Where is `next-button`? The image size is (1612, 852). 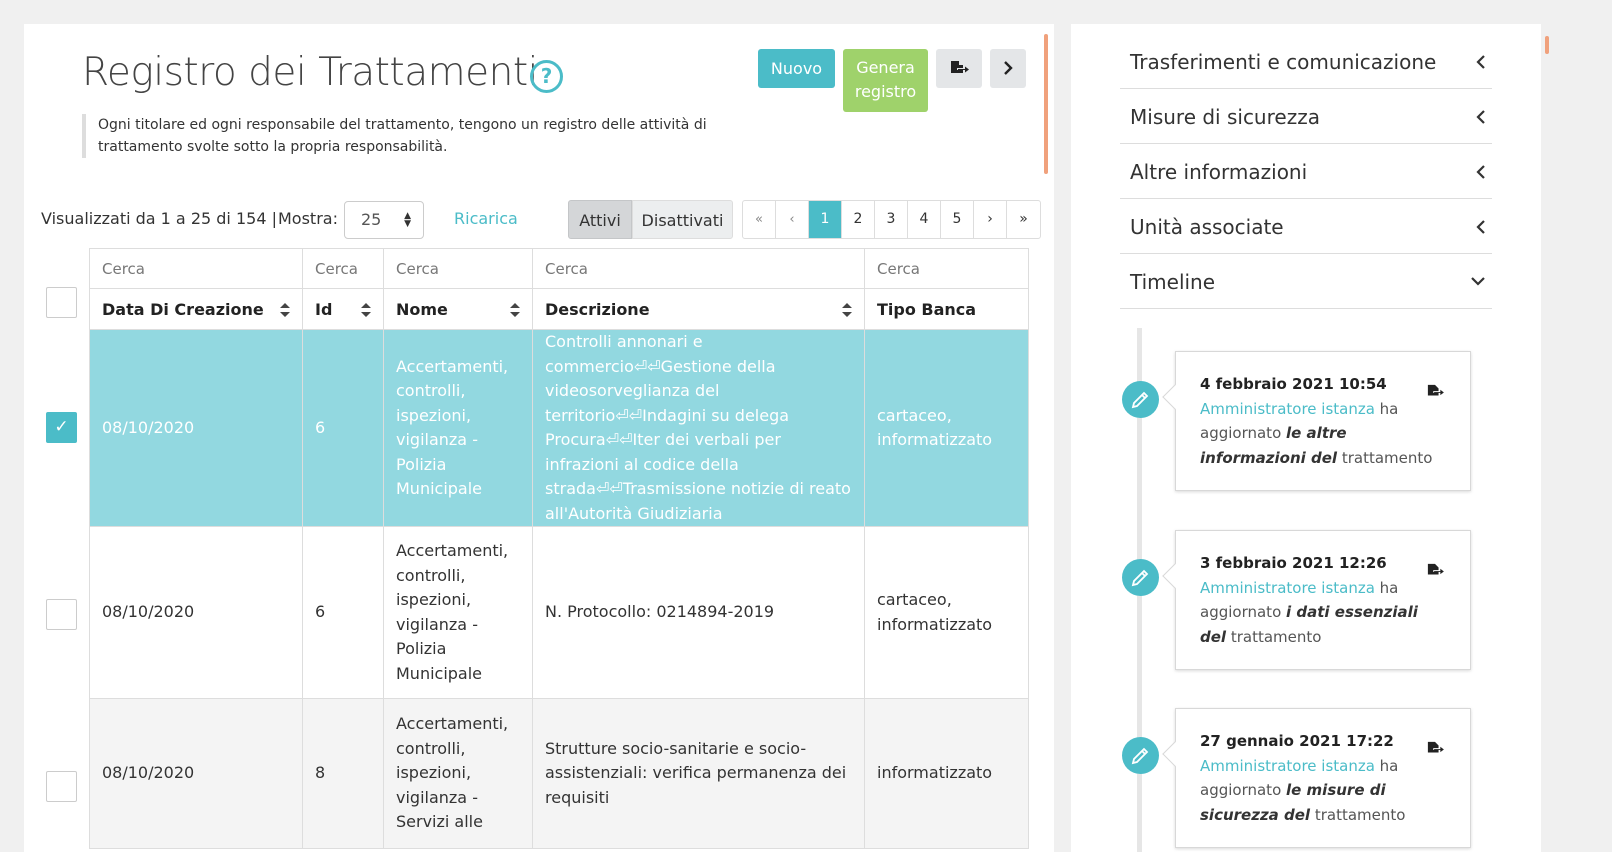 next-button is located at coordinates (1008, 68).